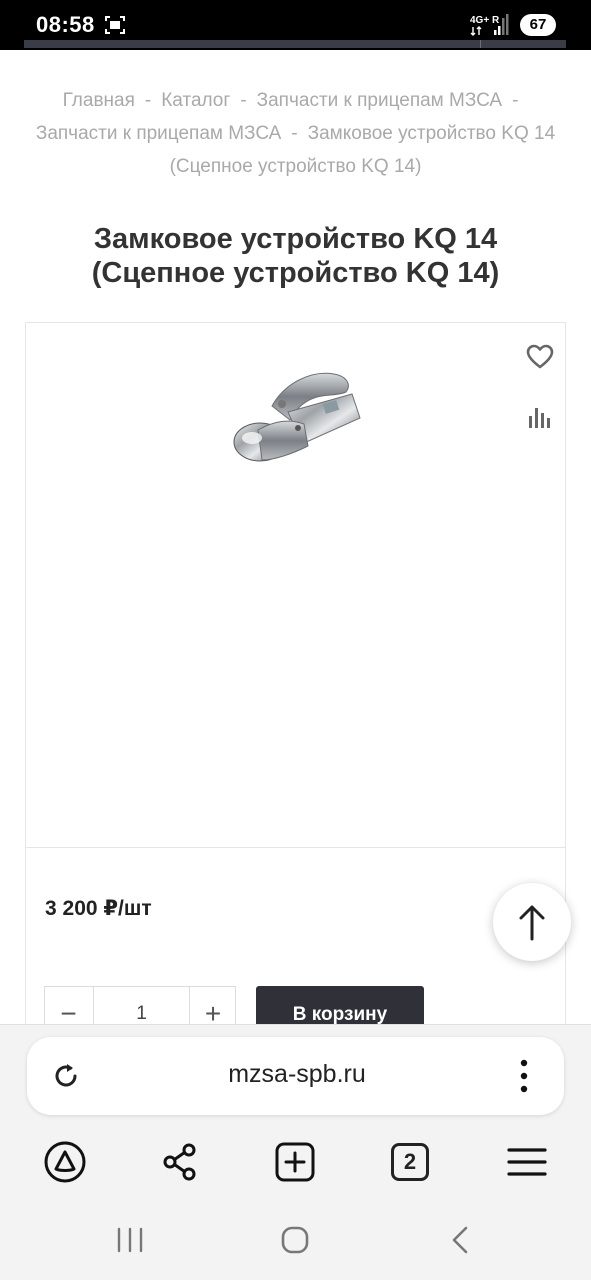 The width and height of the screenshot is (591, 1280). What do you see at coordinates (410, 1162) in the screenshot?
I see `tabs-counter-button: 2` at bounding box center [410, 1162].